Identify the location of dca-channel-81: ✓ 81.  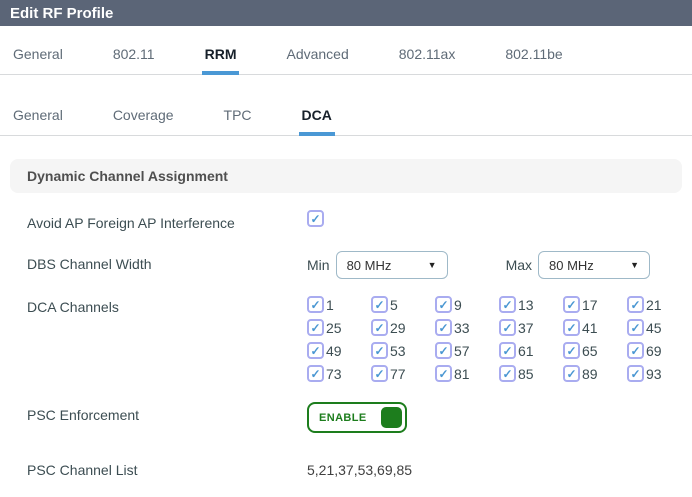
(467, 373).